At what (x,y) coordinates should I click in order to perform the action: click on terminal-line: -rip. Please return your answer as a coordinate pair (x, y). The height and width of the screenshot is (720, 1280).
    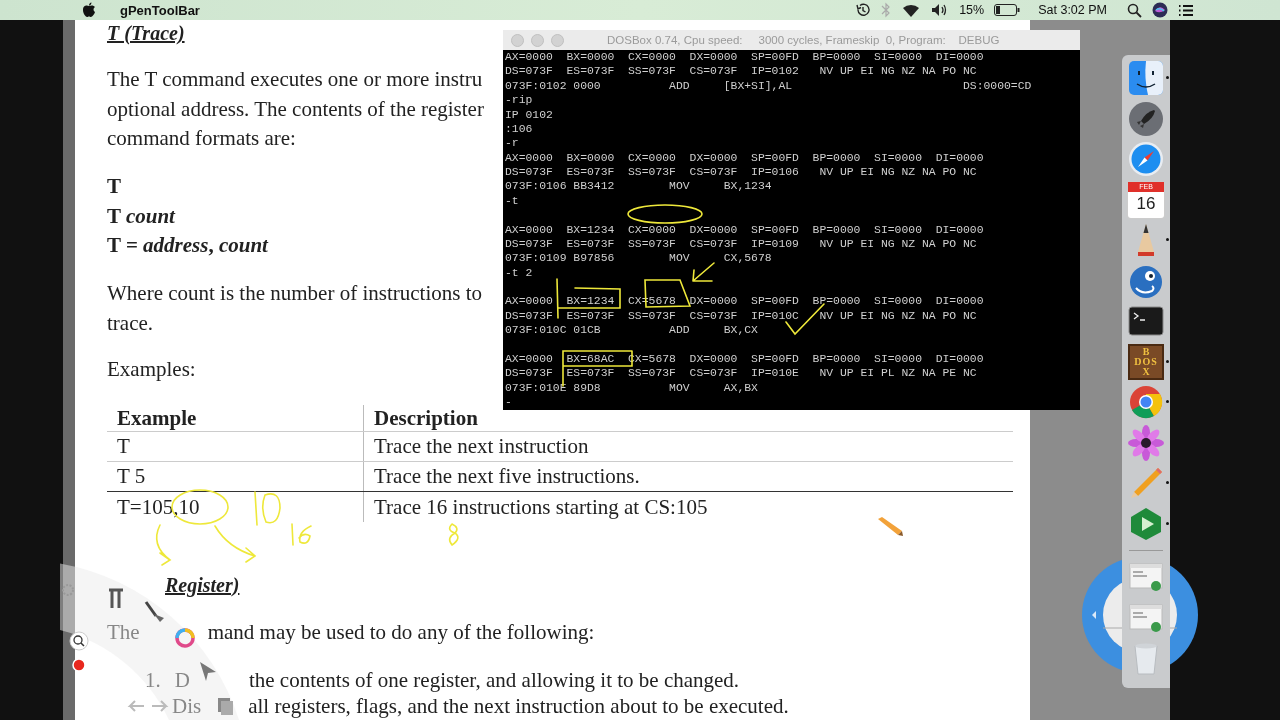
    Looking at the image, I should click on (519, 100).